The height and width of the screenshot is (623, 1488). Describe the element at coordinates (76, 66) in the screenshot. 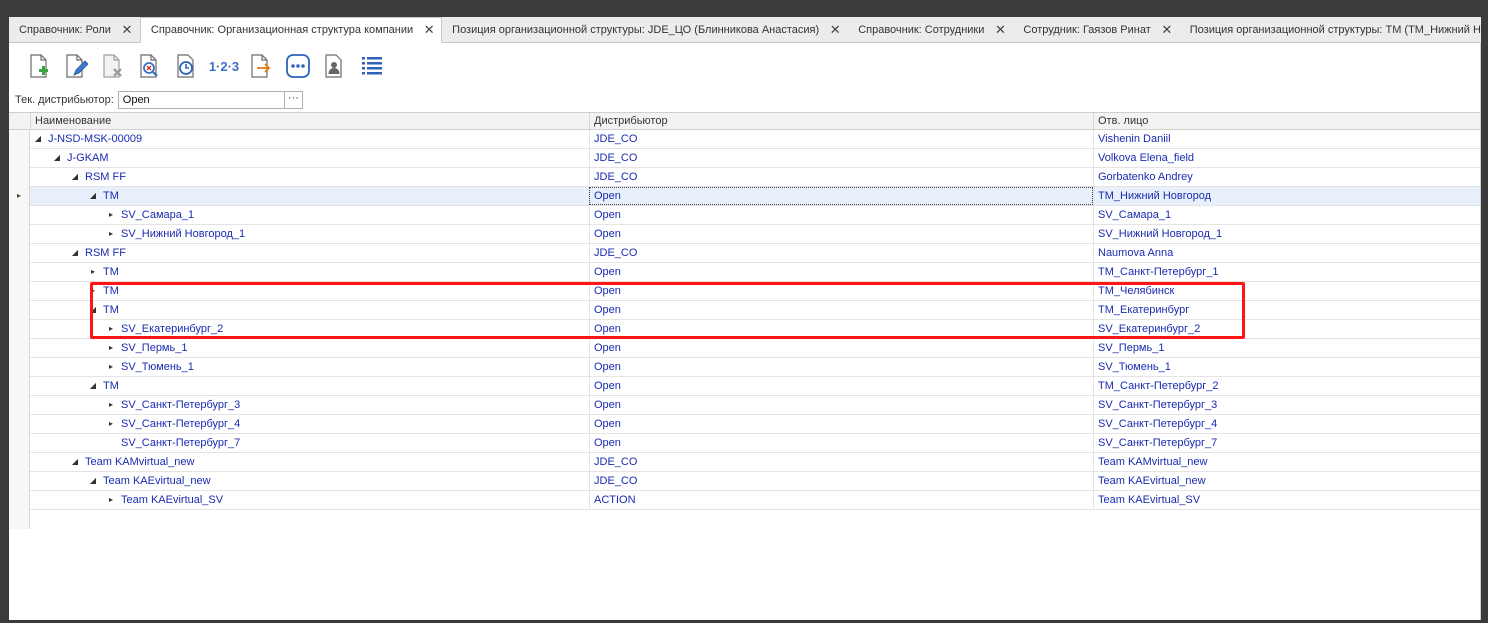

I see `edit-record-button` at that location.